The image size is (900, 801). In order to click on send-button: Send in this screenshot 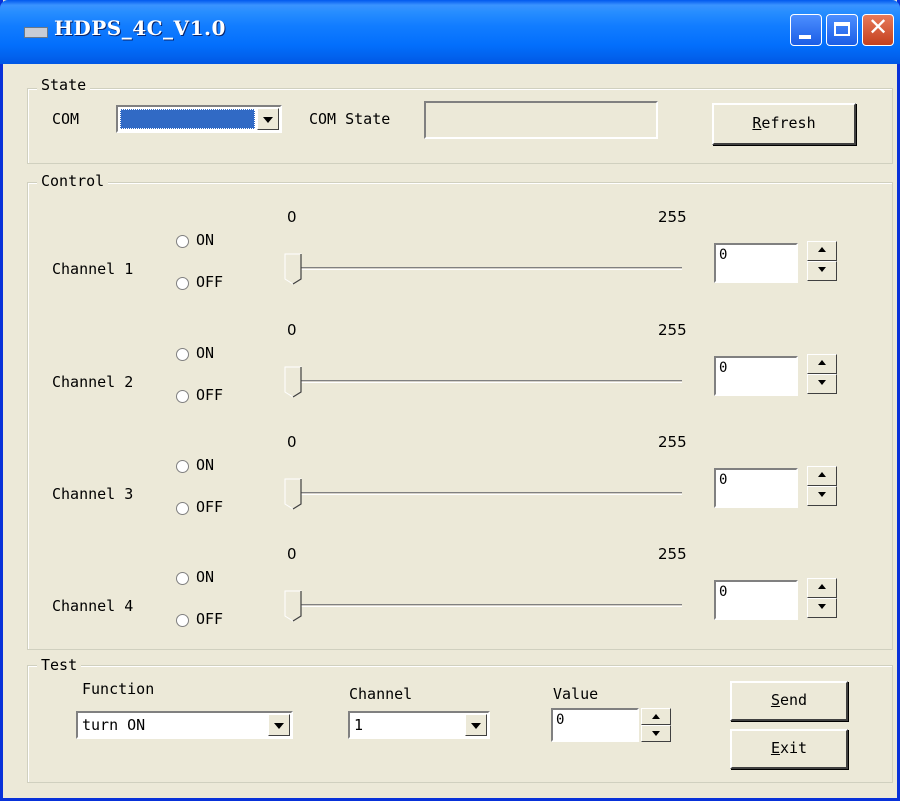, I will do `click(789, 701)`.